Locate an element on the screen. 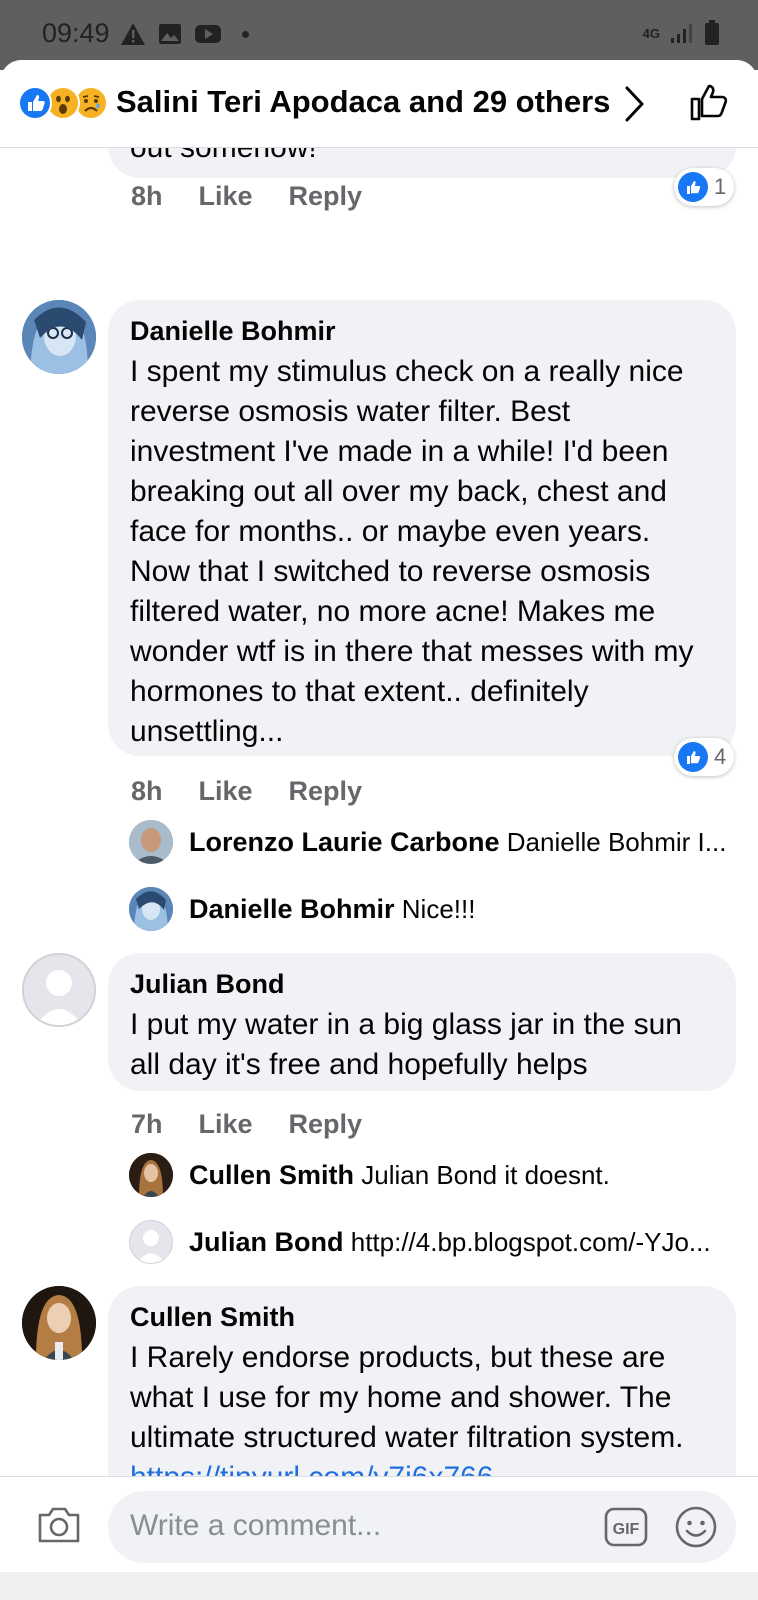 This screenshot has height=1600, width=758. comment-author: Julian Bond is located at coordinates (422, 984).